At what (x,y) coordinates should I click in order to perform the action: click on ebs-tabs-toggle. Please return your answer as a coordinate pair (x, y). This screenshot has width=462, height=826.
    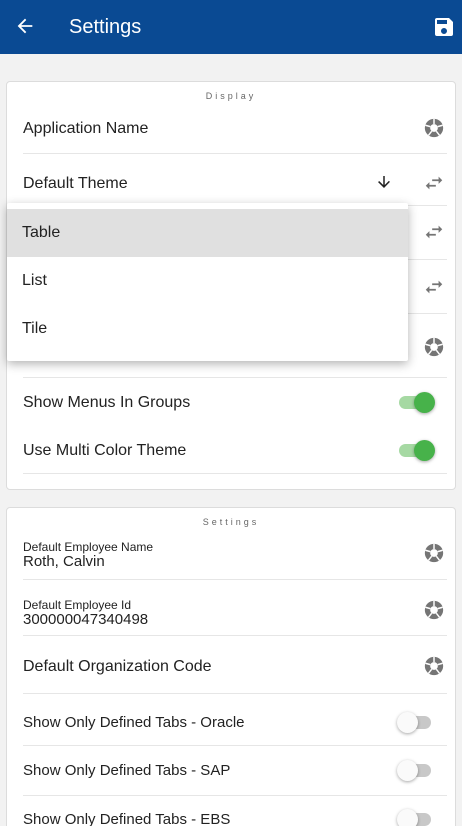
    Looking at the image, I should click on (415, 817).